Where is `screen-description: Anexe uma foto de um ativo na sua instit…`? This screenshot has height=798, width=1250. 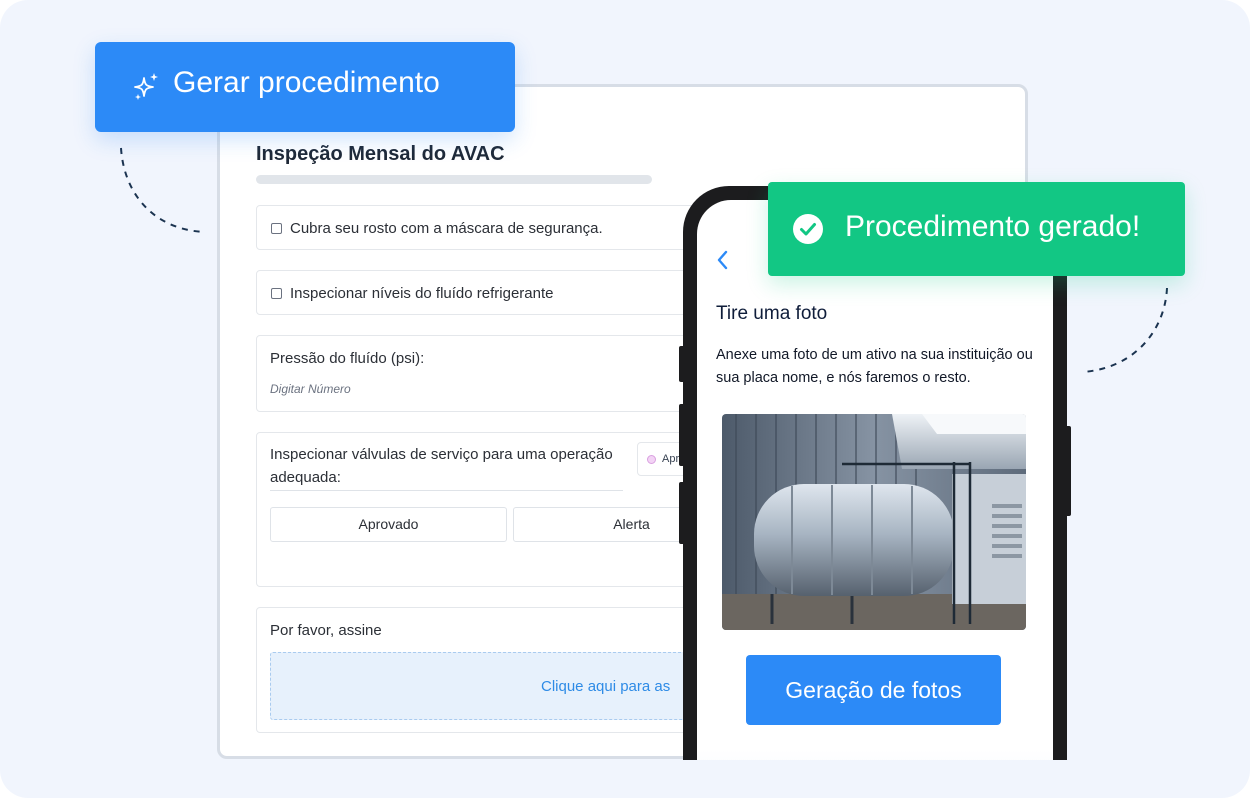 screen-description: Anexe uma foto de um ativo na sua instit… is located at coordinates (874, 366).